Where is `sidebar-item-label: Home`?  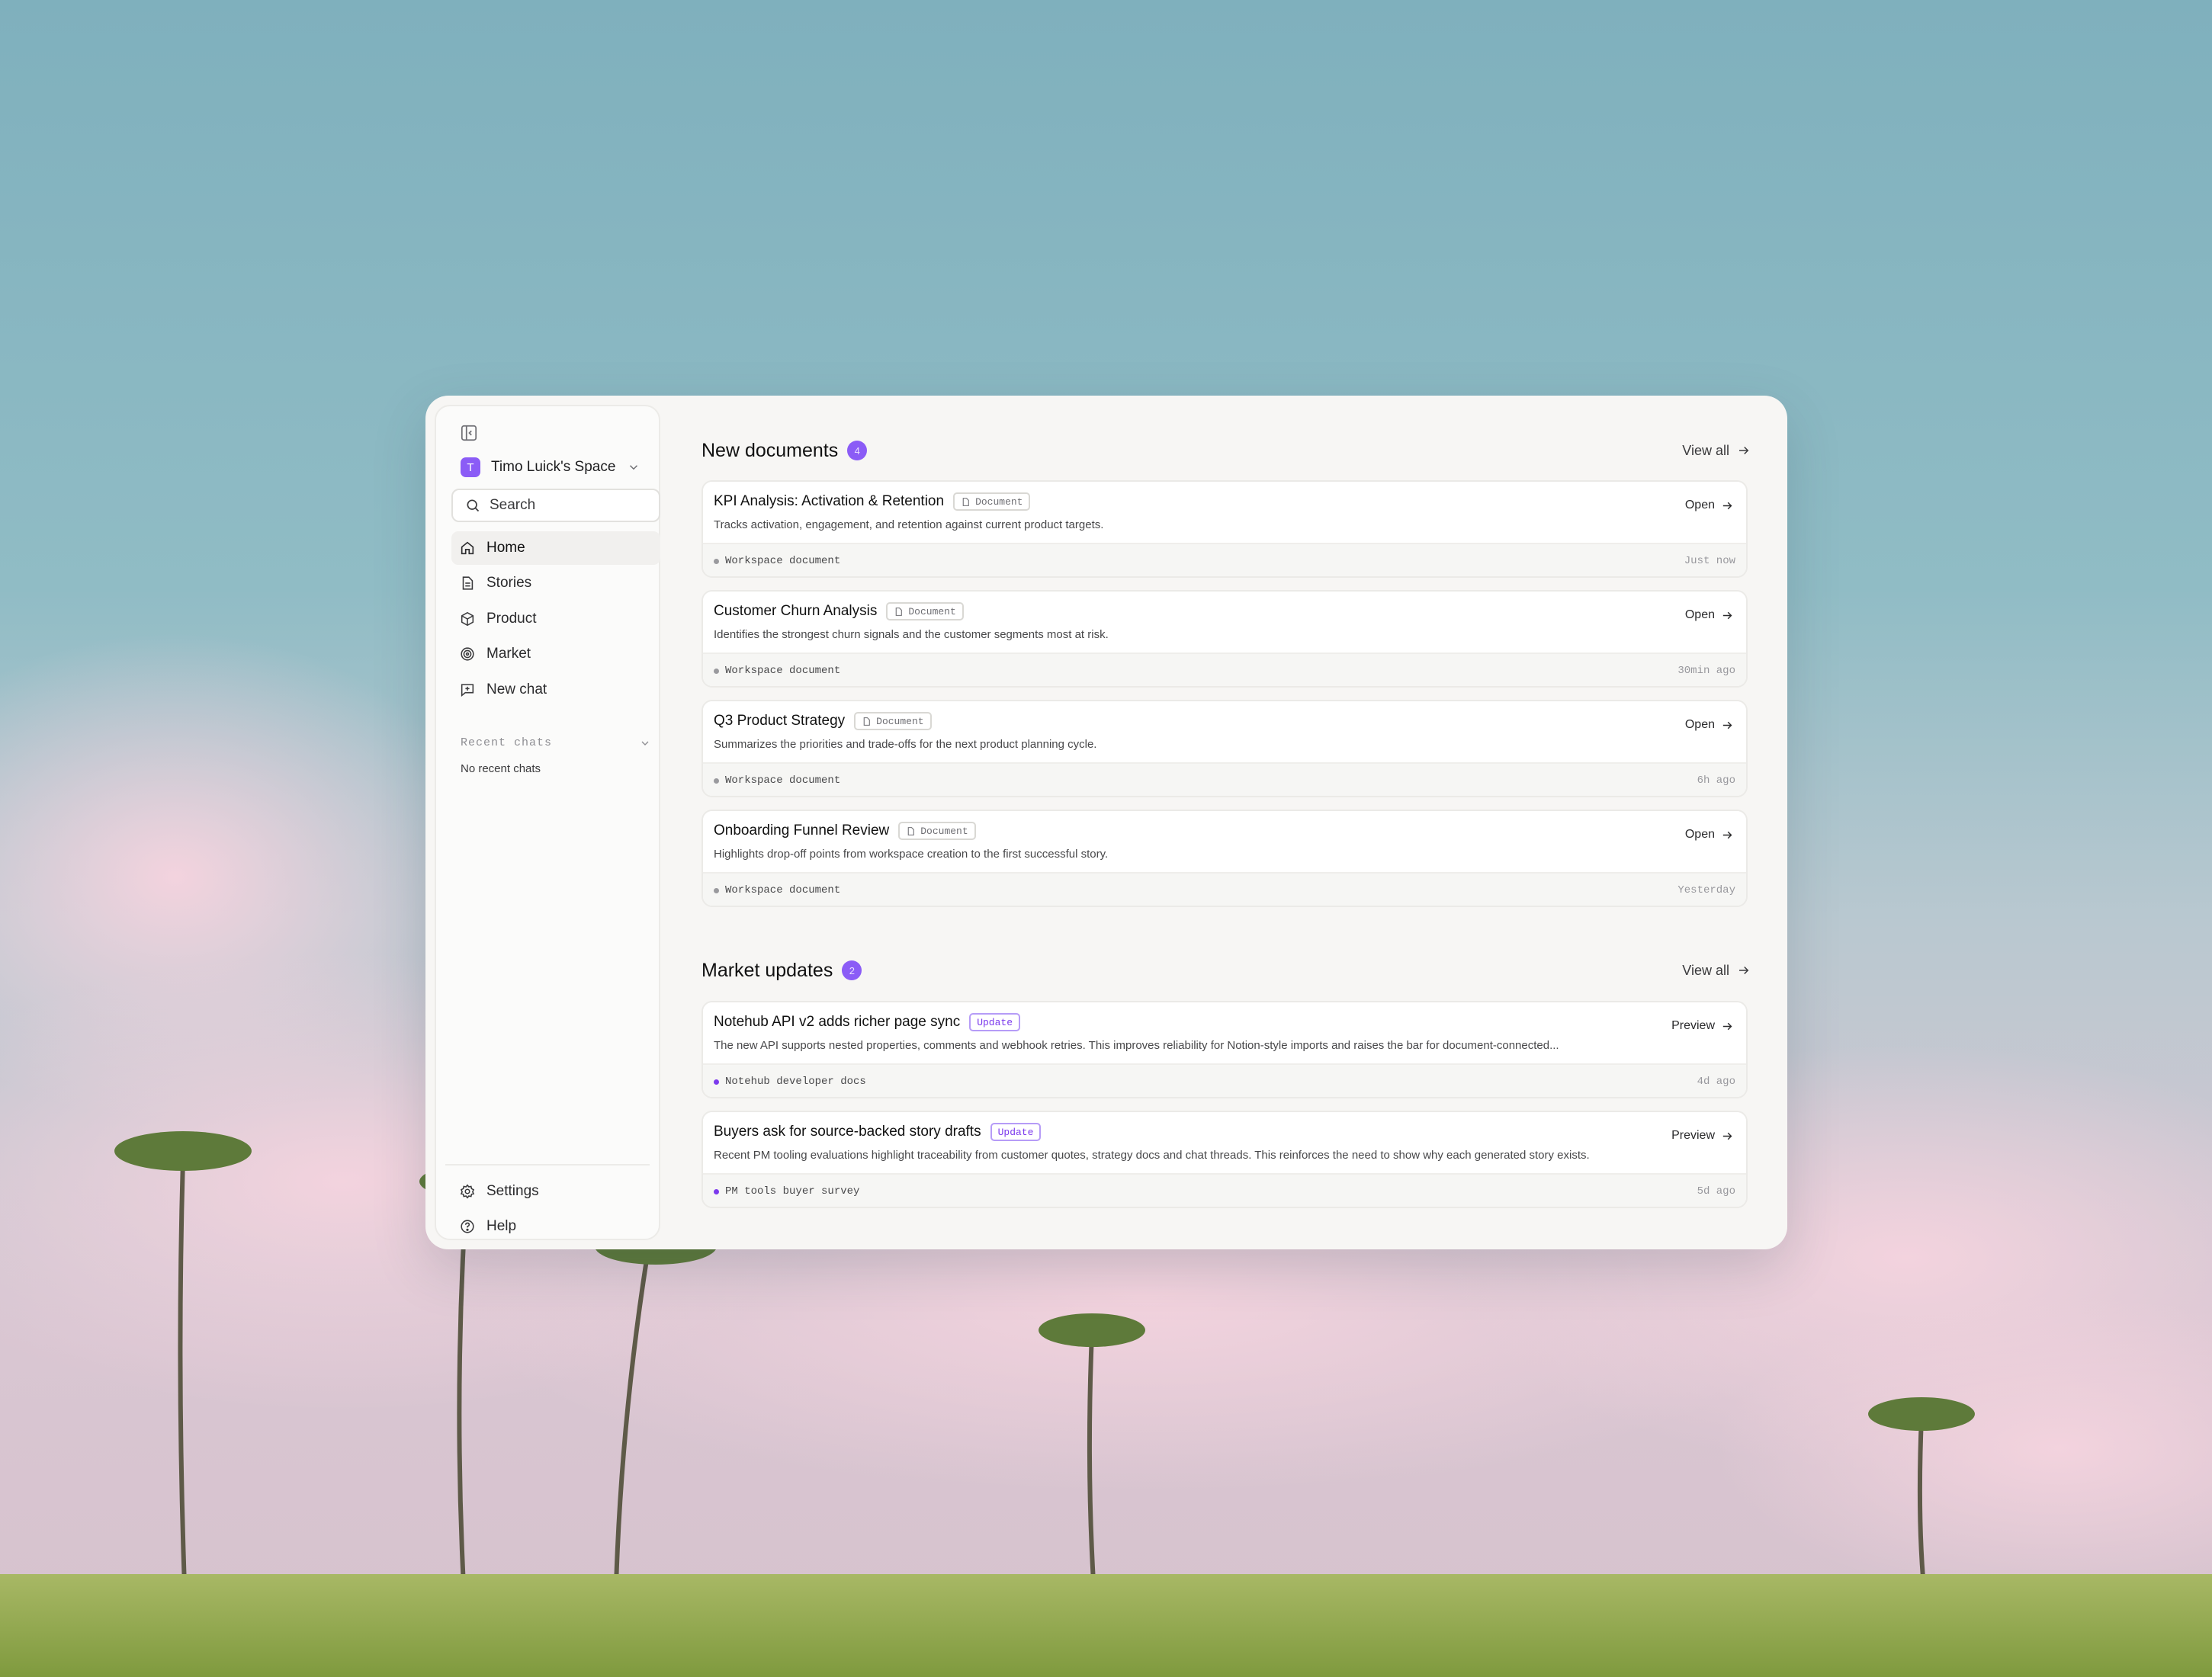
sidebar-item-label: Home is located at coordinates (506, 548).